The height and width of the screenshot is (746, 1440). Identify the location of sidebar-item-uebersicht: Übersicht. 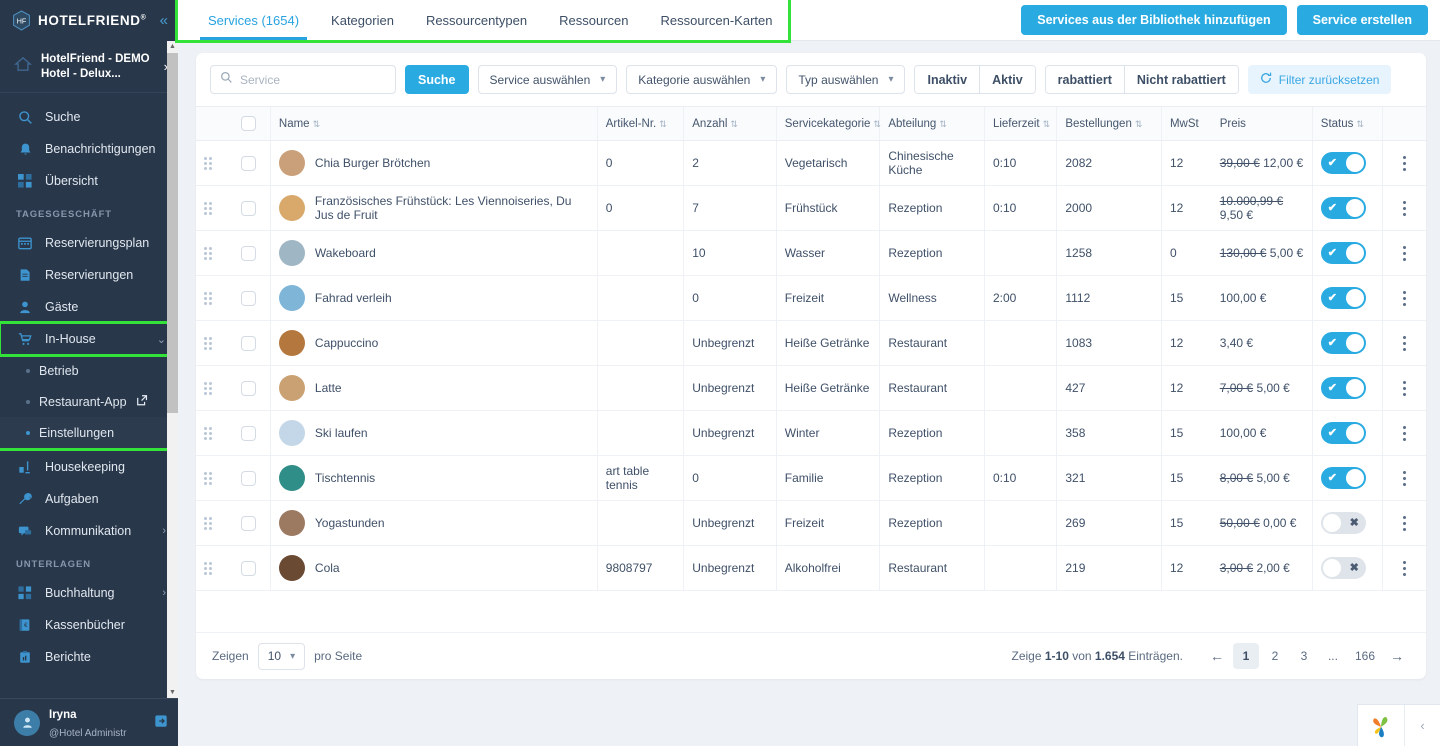
(89, 181).